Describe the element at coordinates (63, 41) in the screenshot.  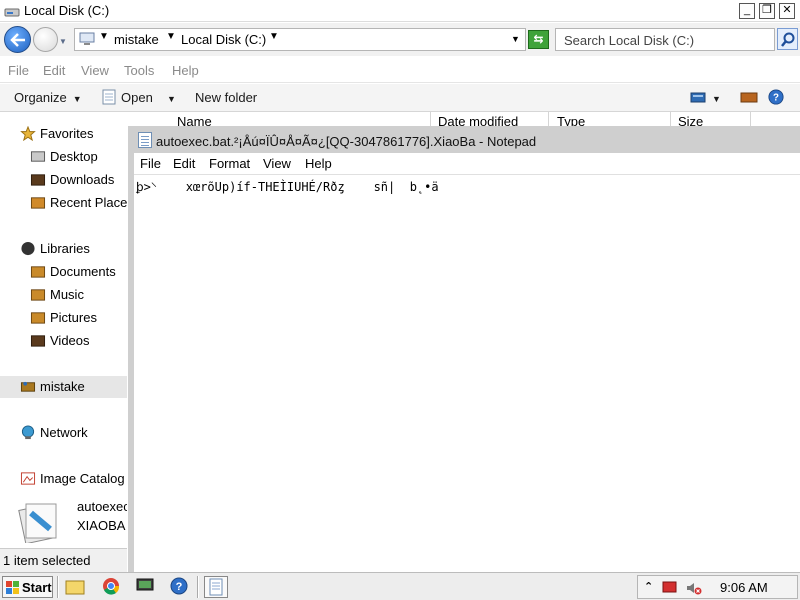
I see `recent-pages-dropdown-icon: ▼` at that location.